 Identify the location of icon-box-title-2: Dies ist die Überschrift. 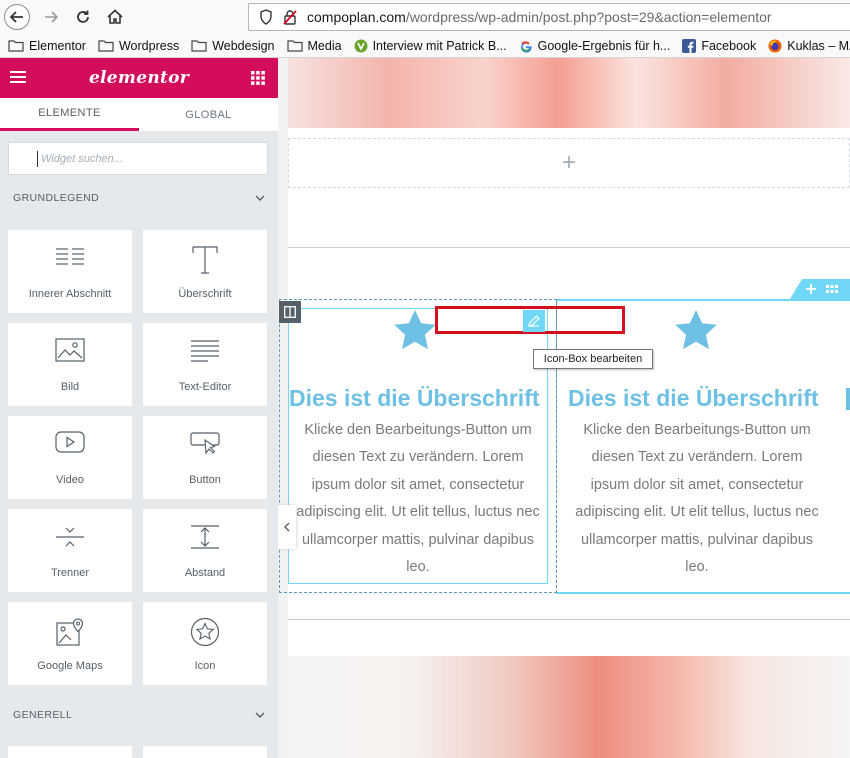
(693, 398).